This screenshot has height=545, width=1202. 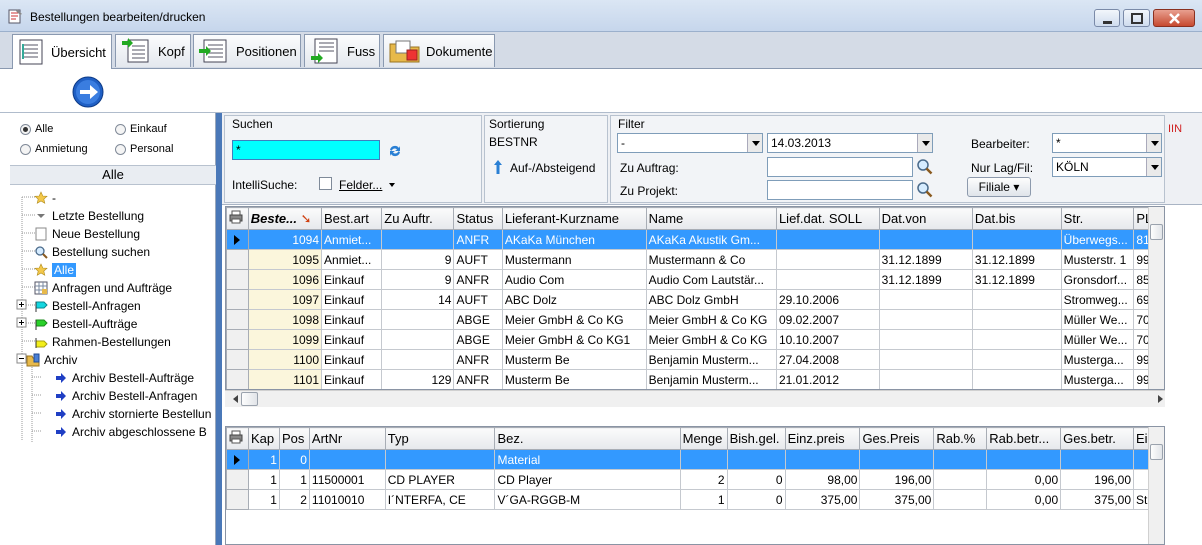 What do you see at coordinates (233, 399) in the screenshot?
I see `scroll-left-icon` at bounding box center [233, 399].